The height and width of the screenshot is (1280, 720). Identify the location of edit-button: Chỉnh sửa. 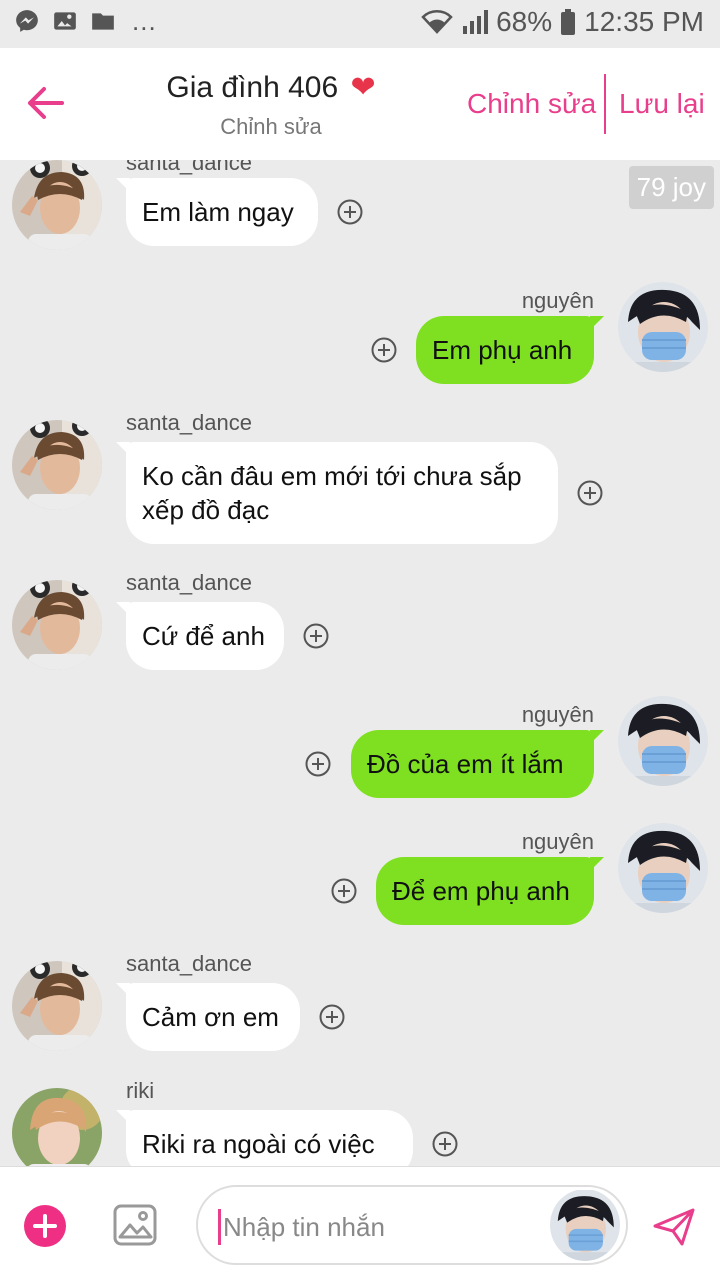
(531, 104).